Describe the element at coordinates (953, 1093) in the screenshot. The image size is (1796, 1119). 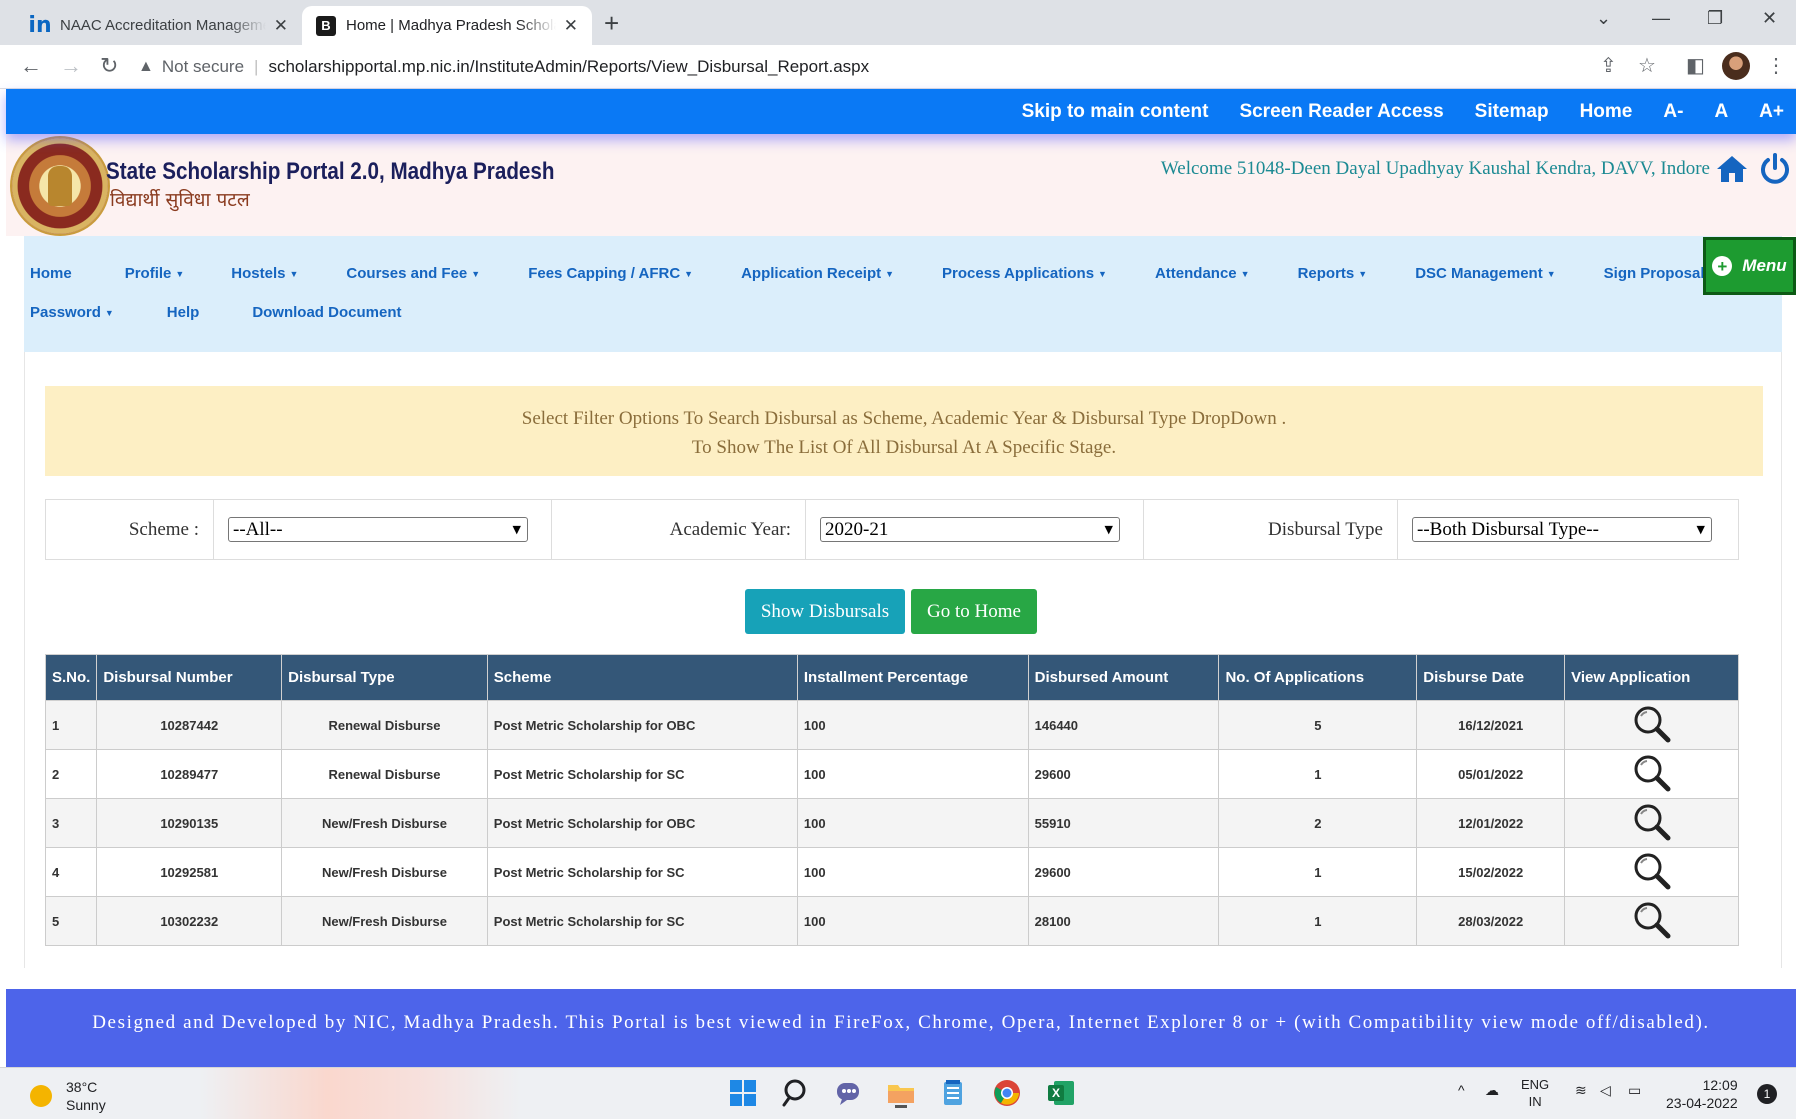
I see `notepad-icon` at that location.